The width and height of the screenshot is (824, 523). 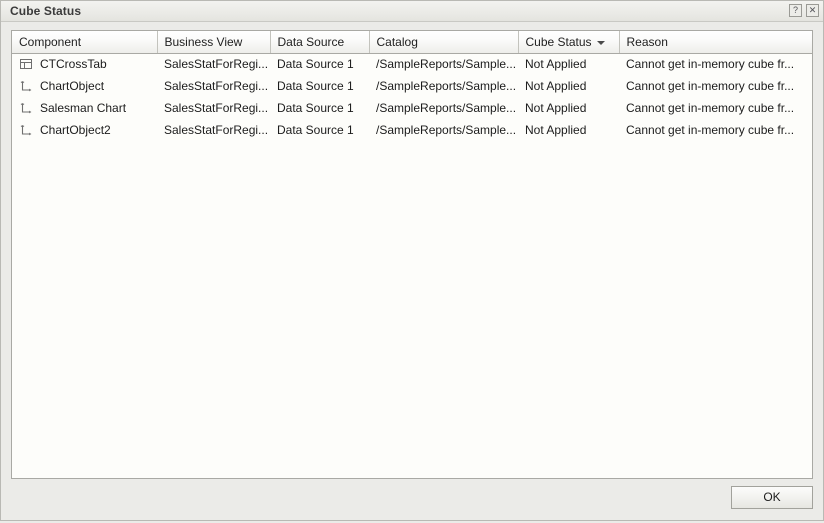 I want to click on cell-component: ChartObject, so click(x=84, y=86).